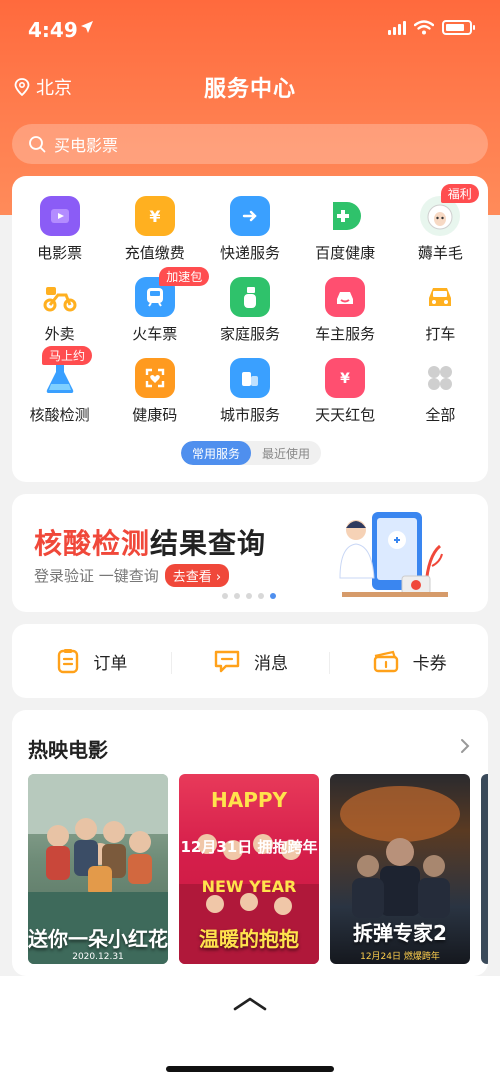 The width and height of the screenshot is (500, 1082). Describe the element at coordinates (458, 27) in the screenshot. I see `battery-icon` at that location.